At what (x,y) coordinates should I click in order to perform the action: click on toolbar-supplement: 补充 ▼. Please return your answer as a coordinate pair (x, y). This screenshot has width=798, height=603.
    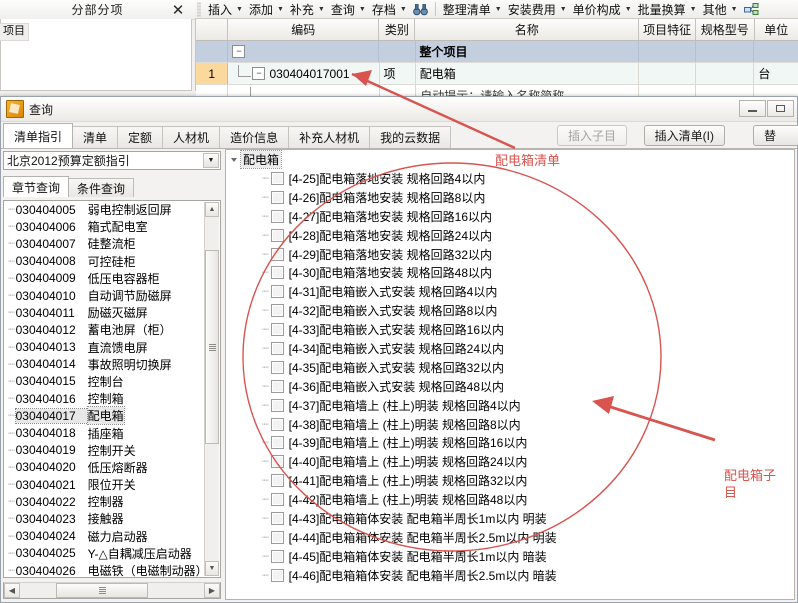
    Looking at the image, I should click on (307, 9).